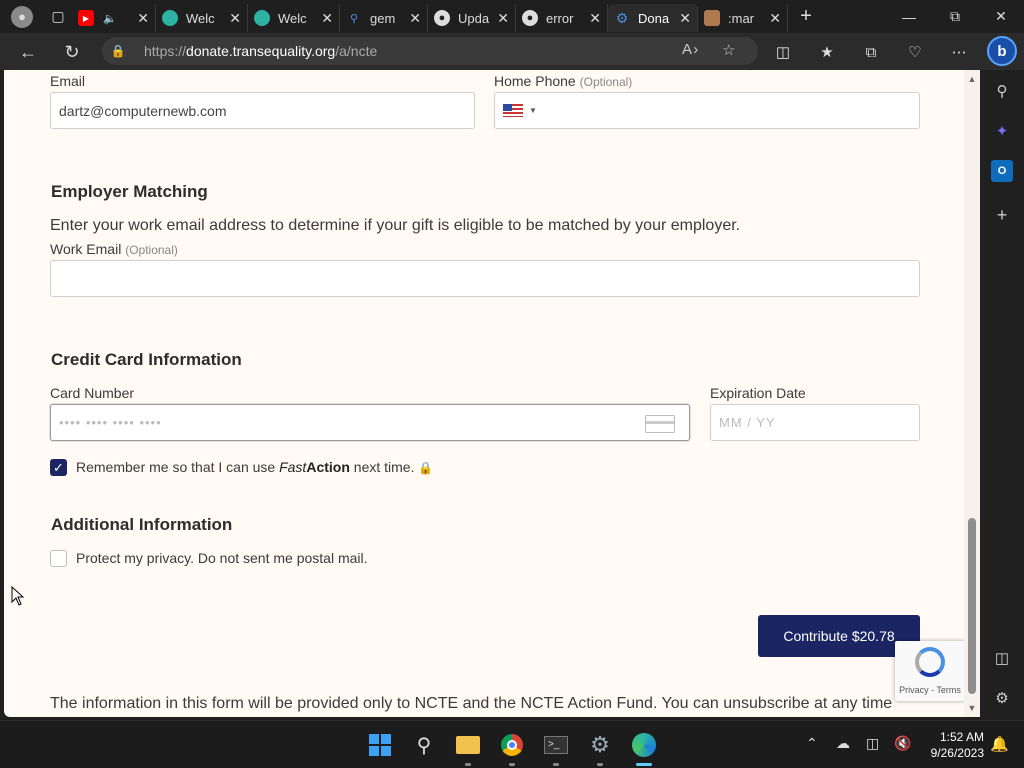  I want to click on profile-button: ●, so click(22, 16).